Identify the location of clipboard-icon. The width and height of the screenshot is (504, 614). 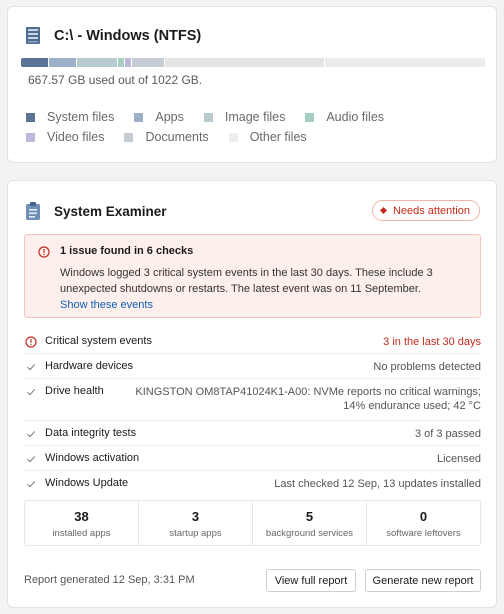
(33, 211).